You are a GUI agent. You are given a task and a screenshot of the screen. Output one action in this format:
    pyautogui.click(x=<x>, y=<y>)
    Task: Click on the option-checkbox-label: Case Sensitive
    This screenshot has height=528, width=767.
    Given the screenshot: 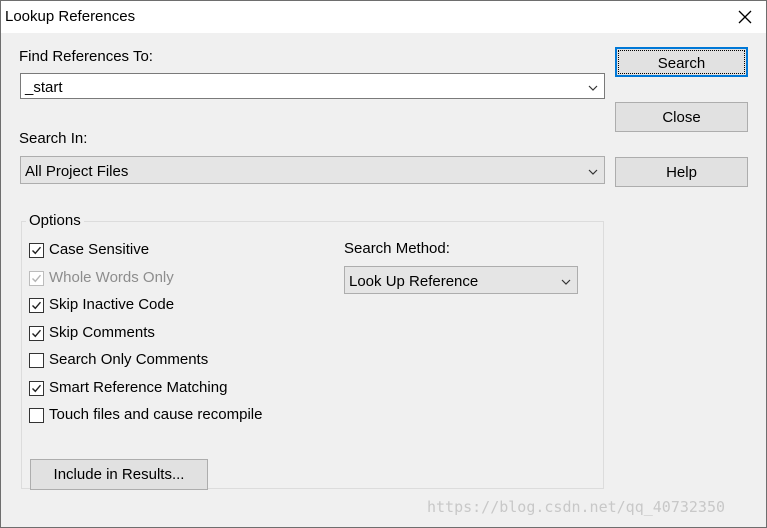 What is the action you would take?
    pyautogui.click(x=99, y=249)
    